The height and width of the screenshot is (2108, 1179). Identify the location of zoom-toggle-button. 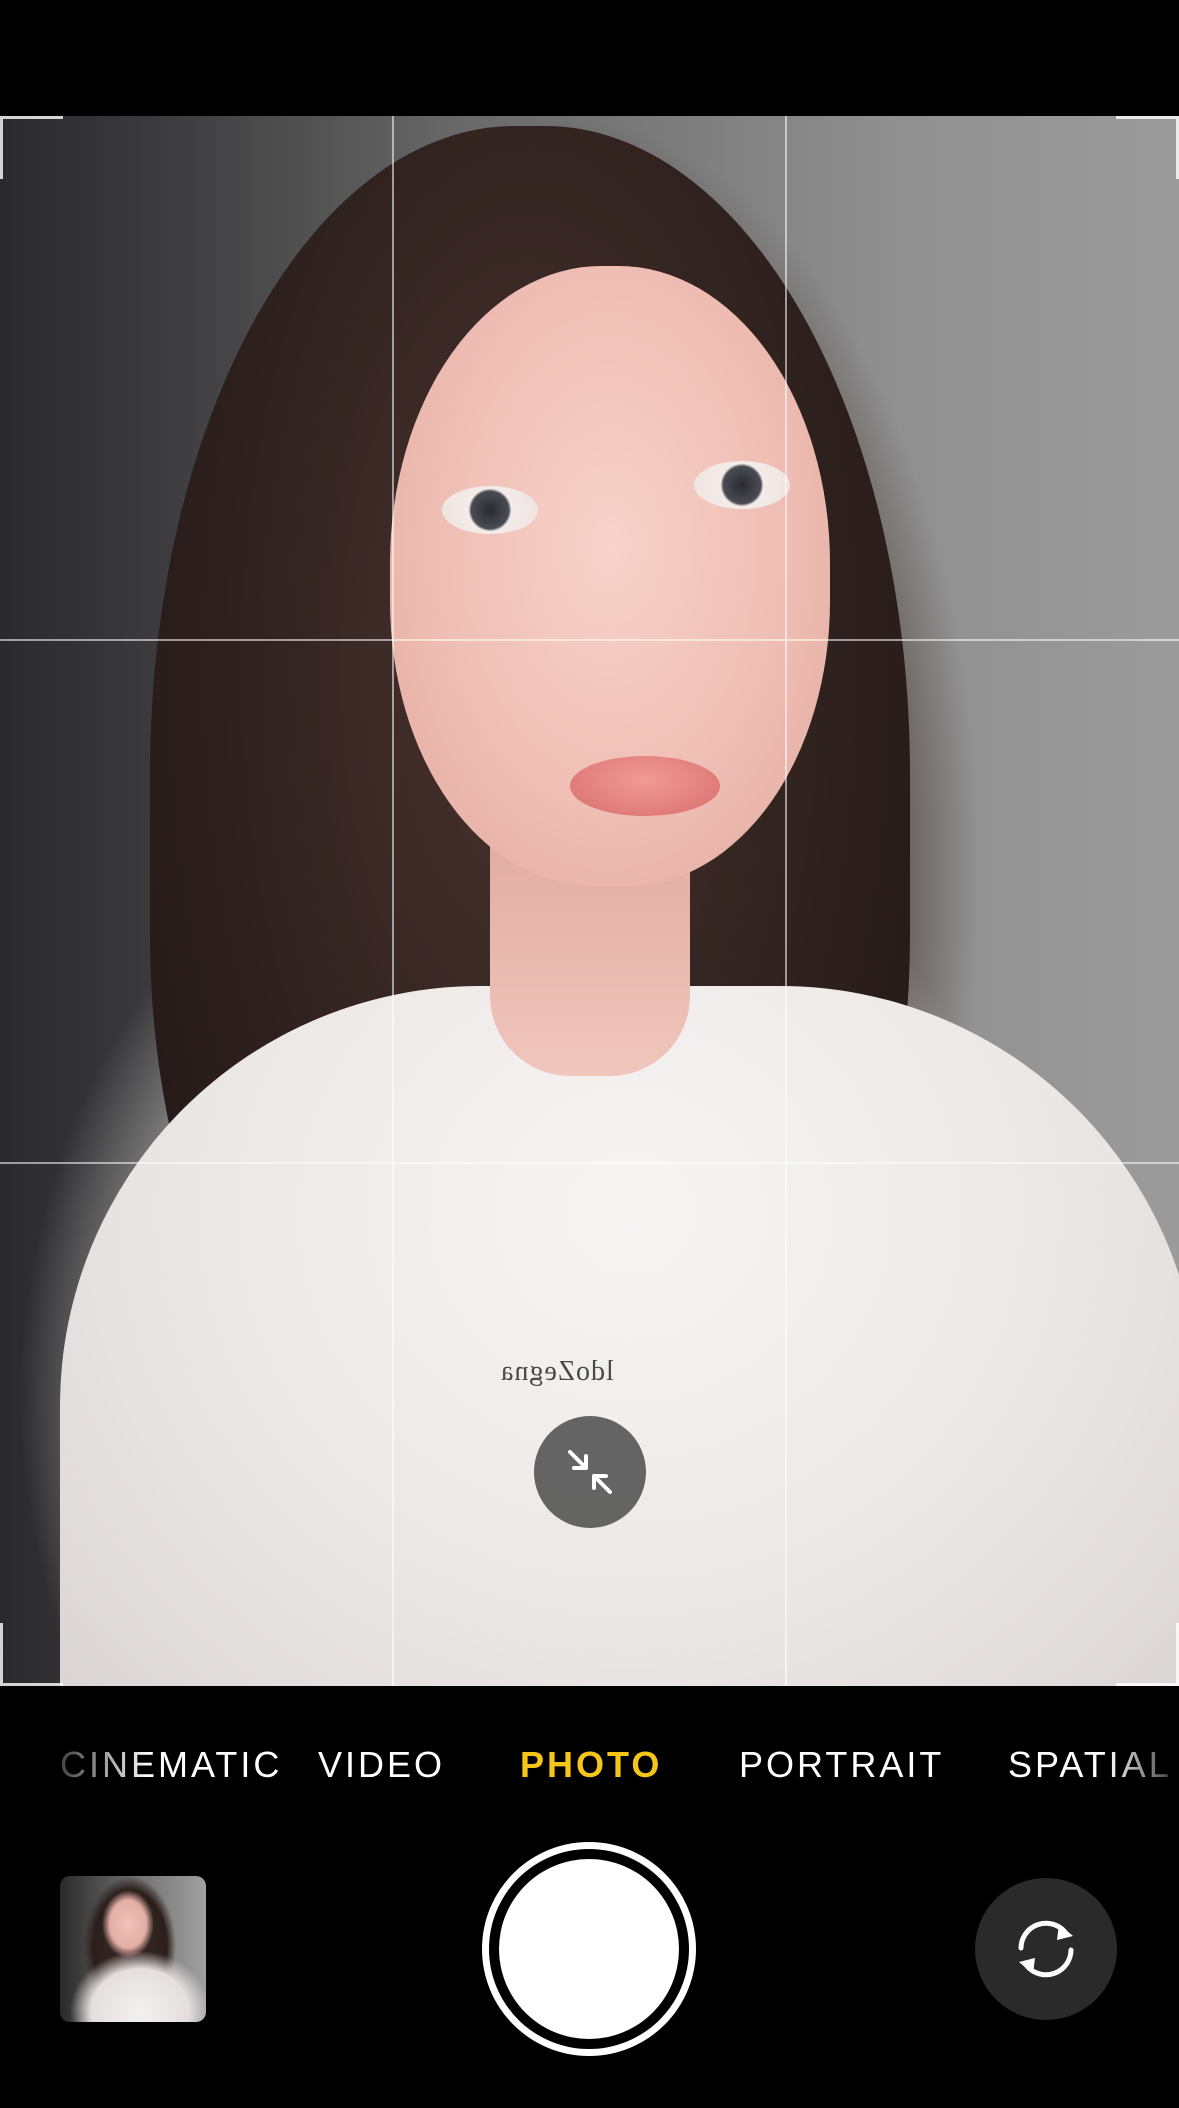
(590, 1472).